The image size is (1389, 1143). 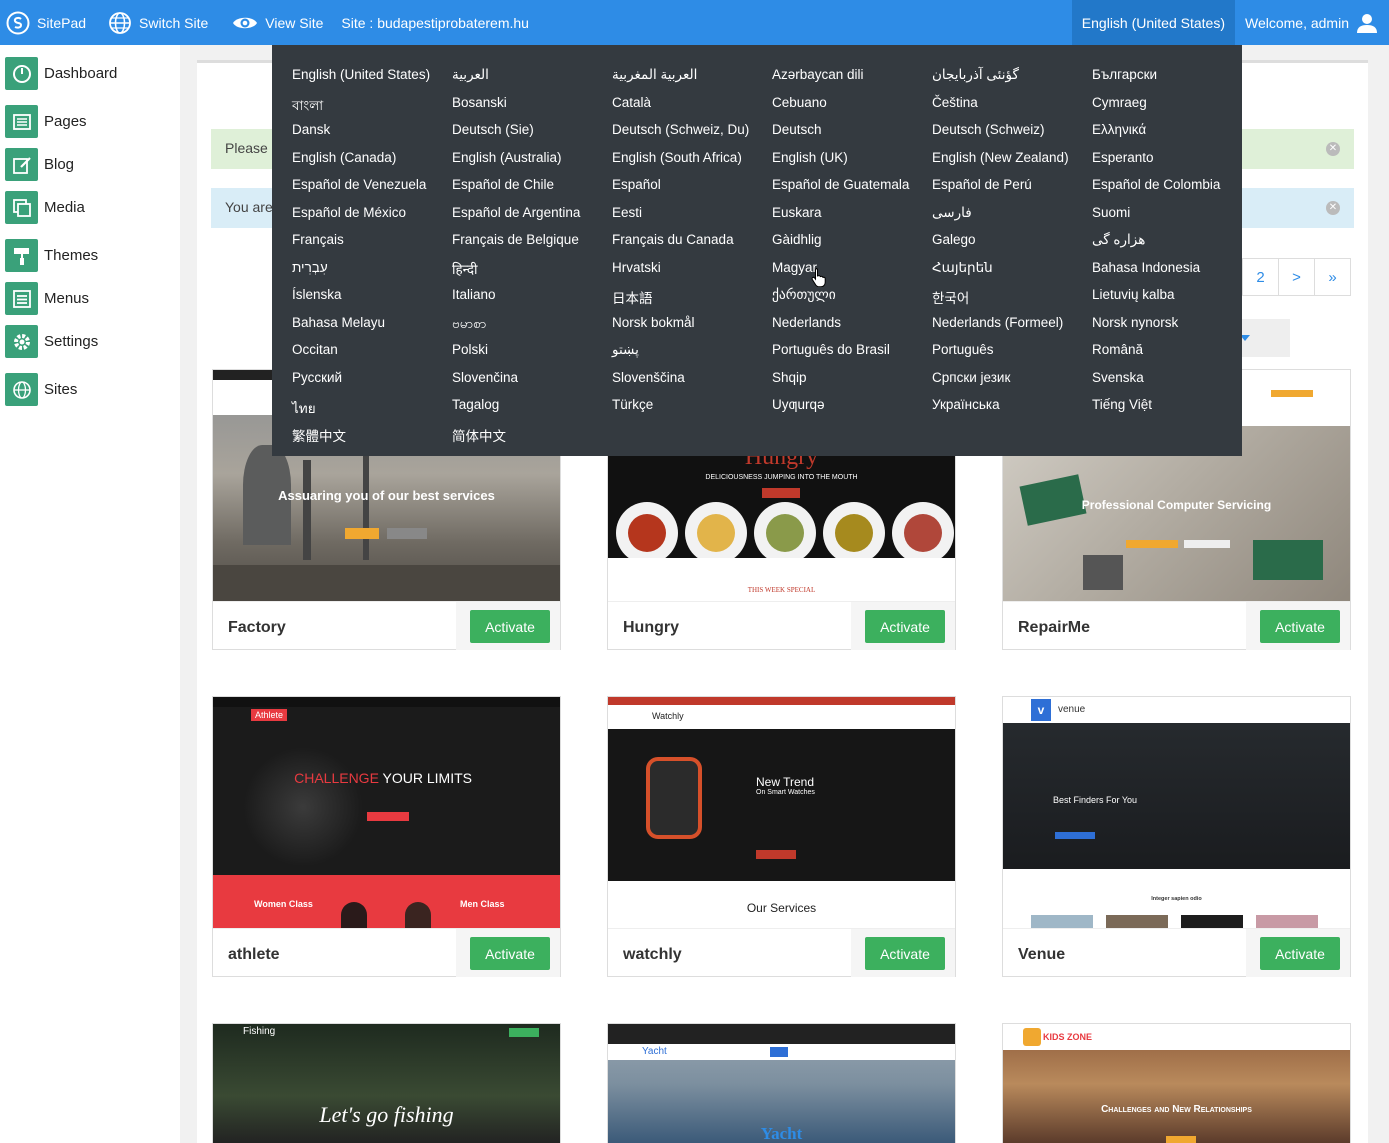 I want to click on language-option: Slovenščina, so click(x=648, y=377).